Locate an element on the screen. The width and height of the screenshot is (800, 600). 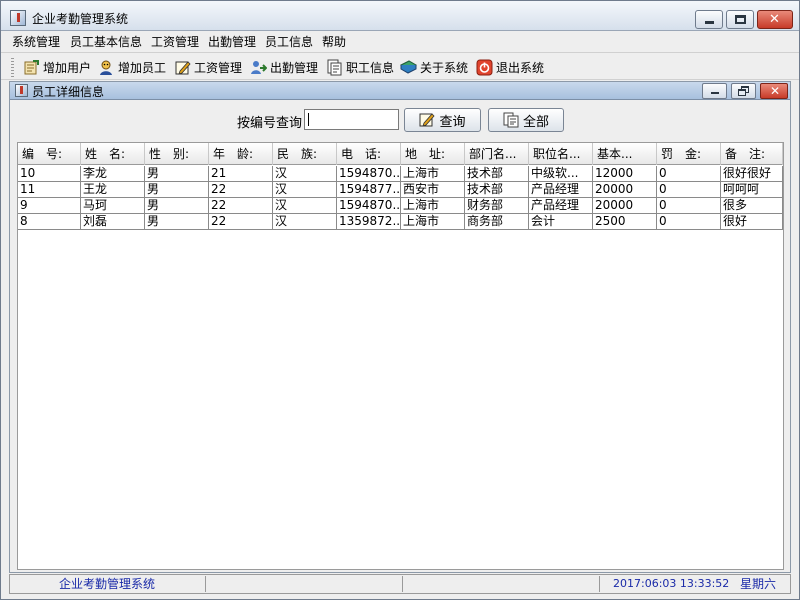
cell-age: 21 is located at coordinates (241, 174).